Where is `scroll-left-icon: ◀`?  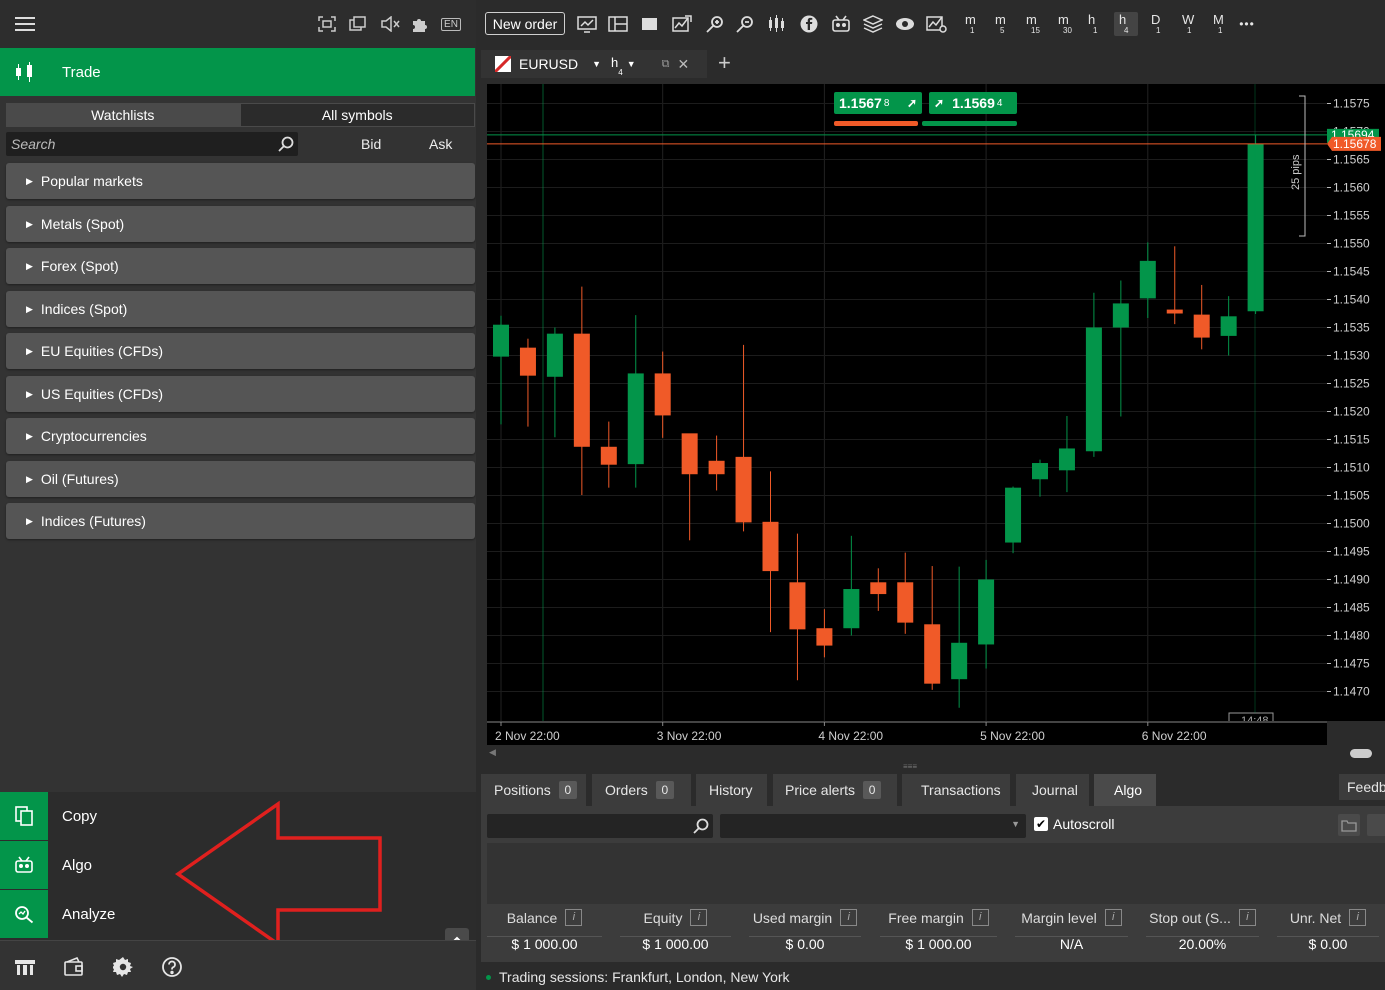 scroll-left-icon: ◀ is located at coordinates (492, 752).